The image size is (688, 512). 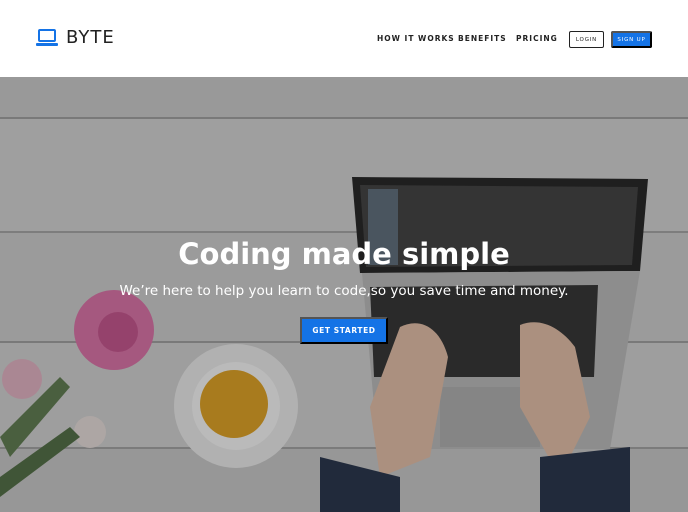 What do you see at coordinates (344, 330) in the screenshot?
I see `get-started-button: GET STARTED` at bounding box center [344, 330].